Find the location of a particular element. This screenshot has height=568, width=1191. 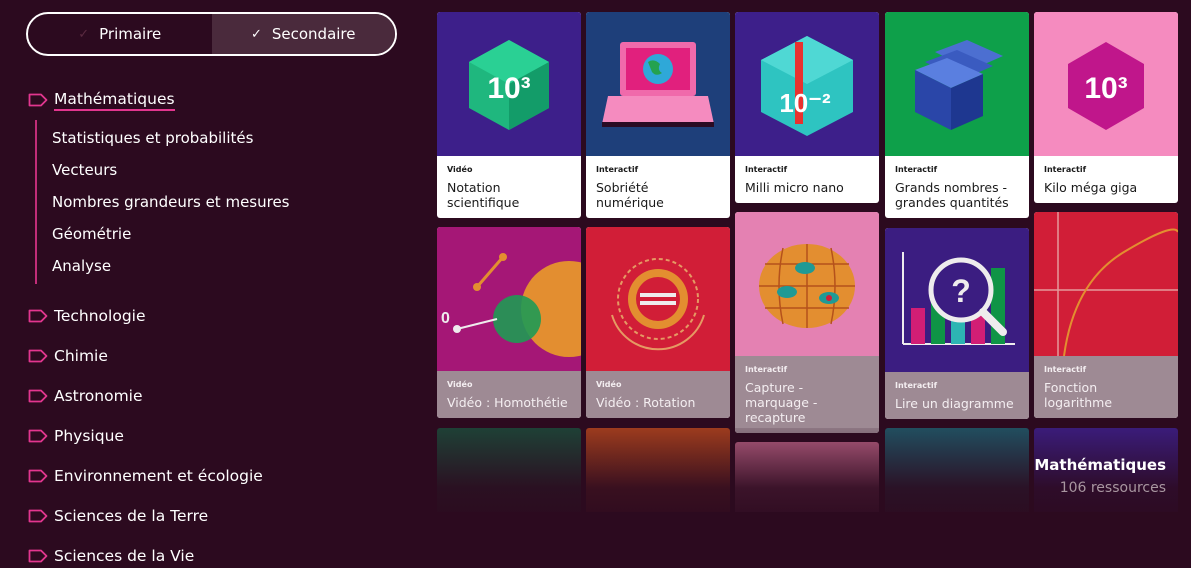

category-label: Chimie is located at coordinates (81, 356).